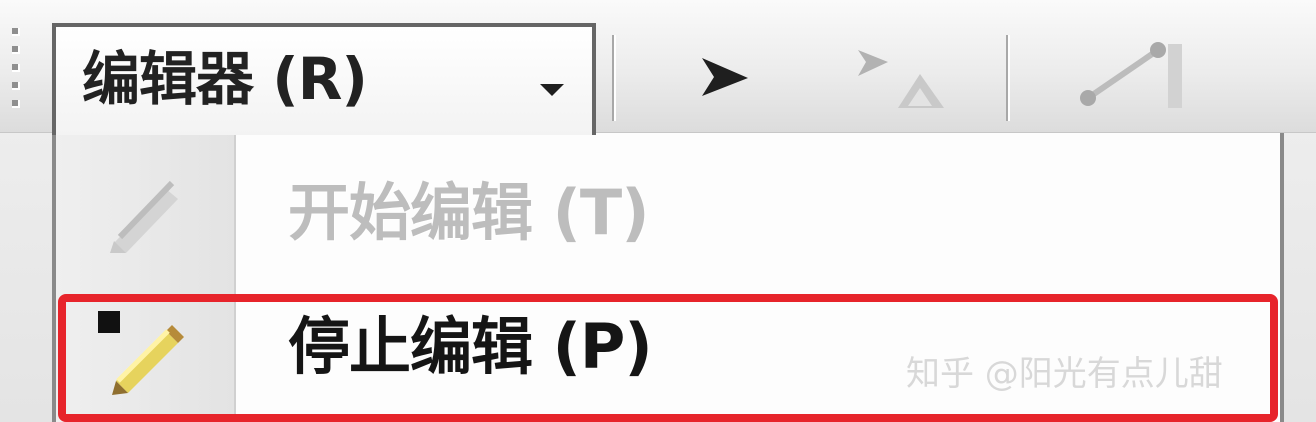  Describe the element at coordinates (901, 79) in the screenshot. I see `edit-vertex-icon` at that location.